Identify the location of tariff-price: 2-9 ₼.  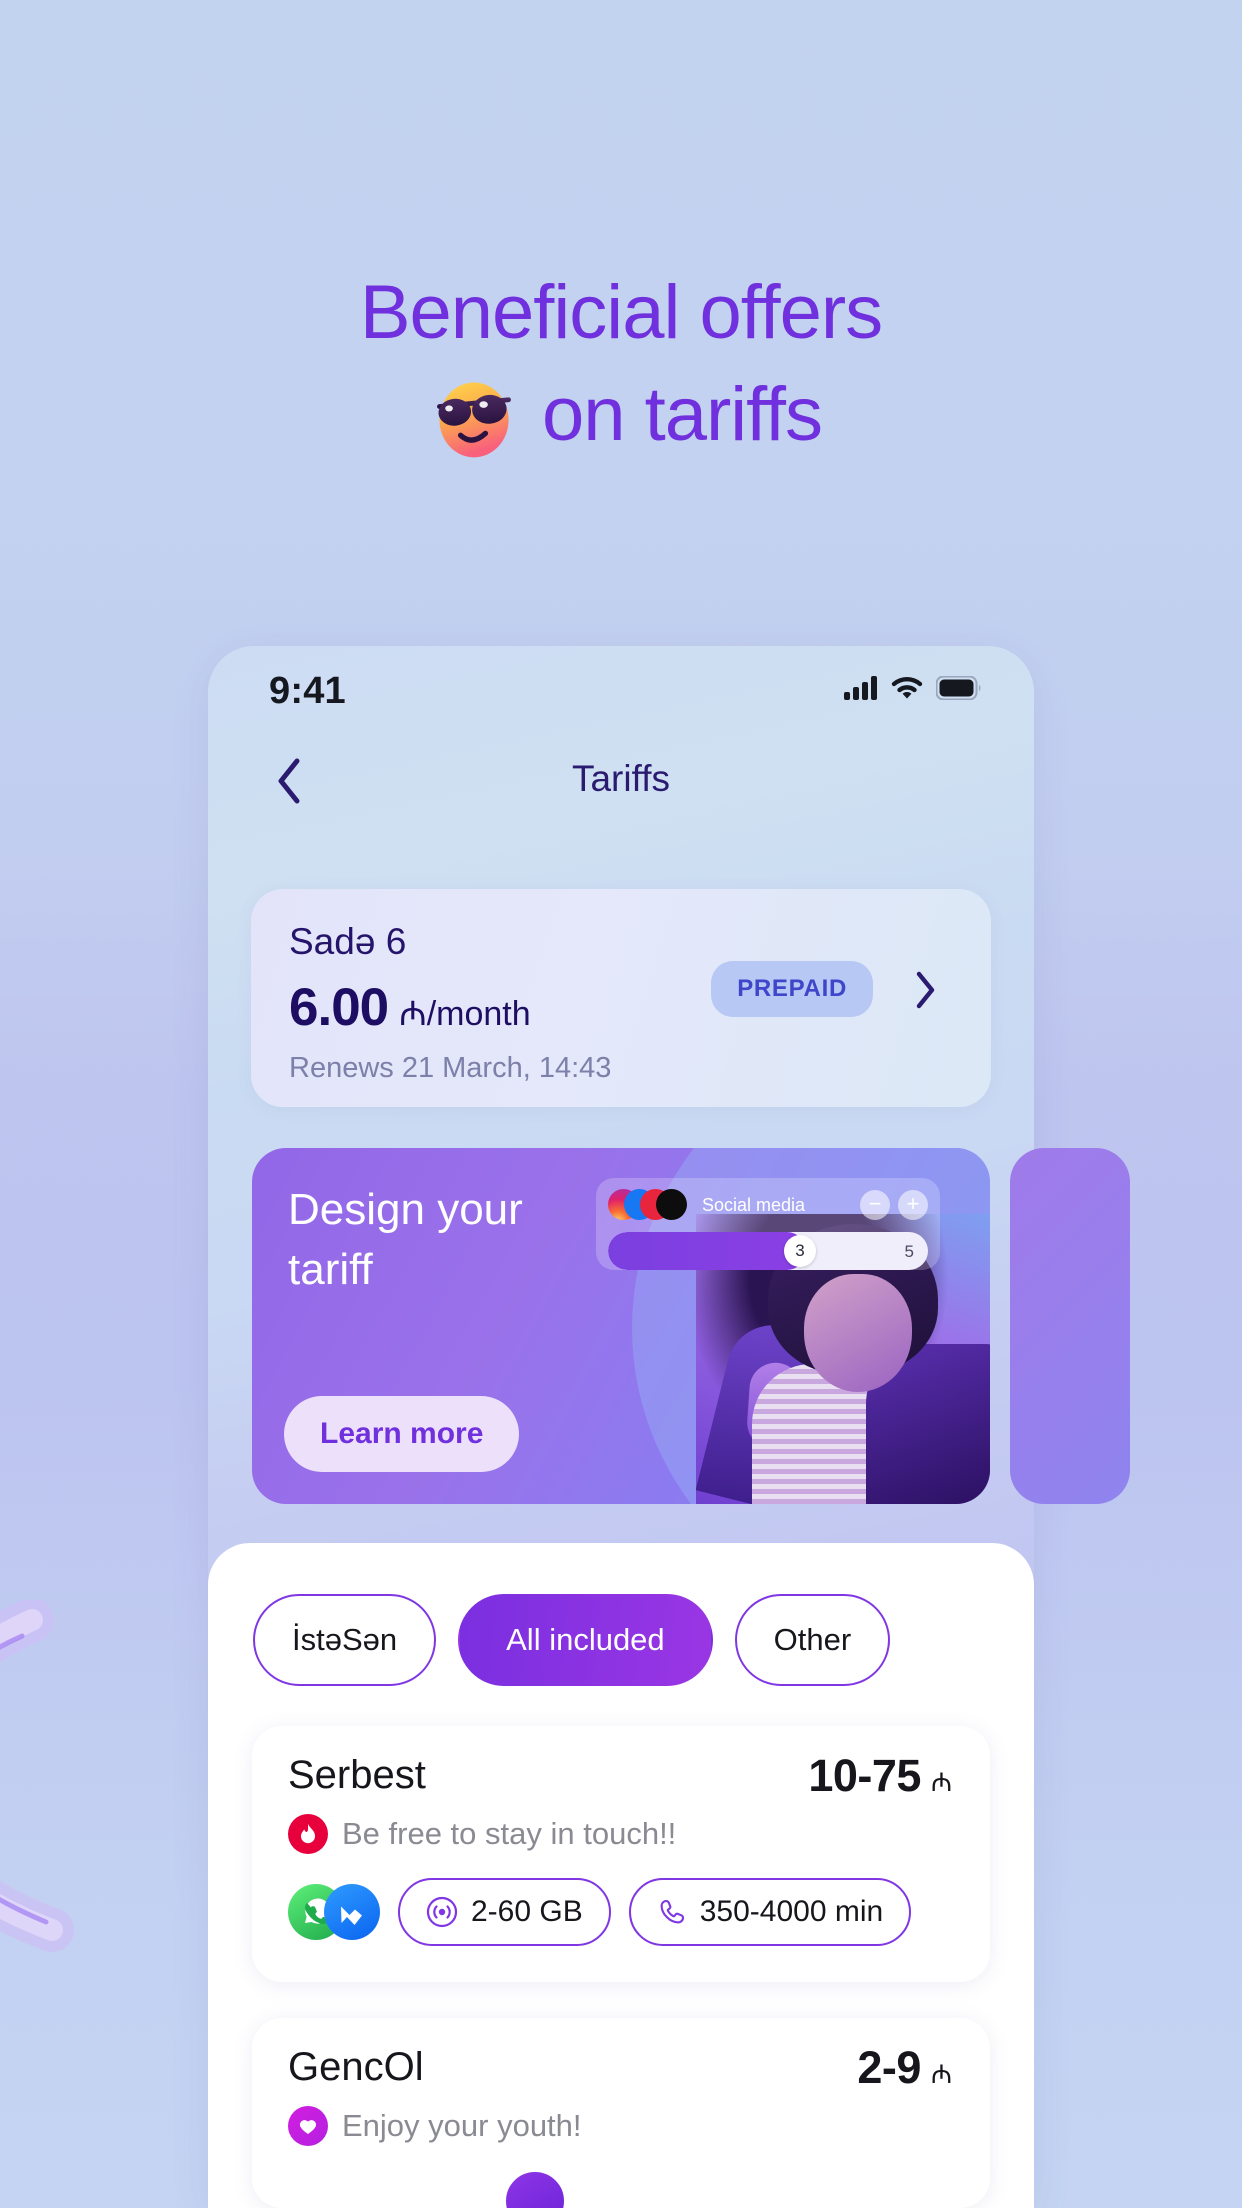
(904, 2068).